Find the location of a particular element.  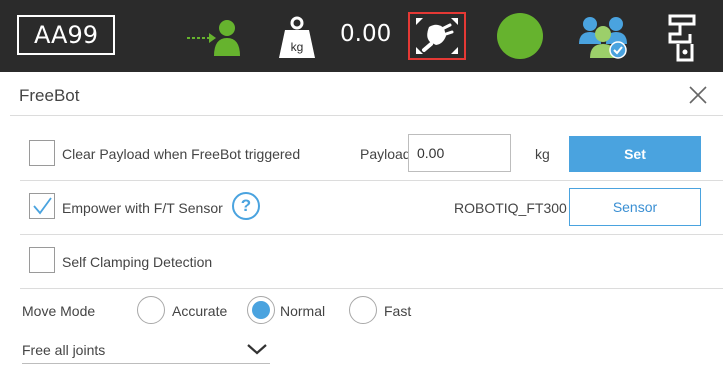

help-icon: ? is located at coordinates (246, 206).